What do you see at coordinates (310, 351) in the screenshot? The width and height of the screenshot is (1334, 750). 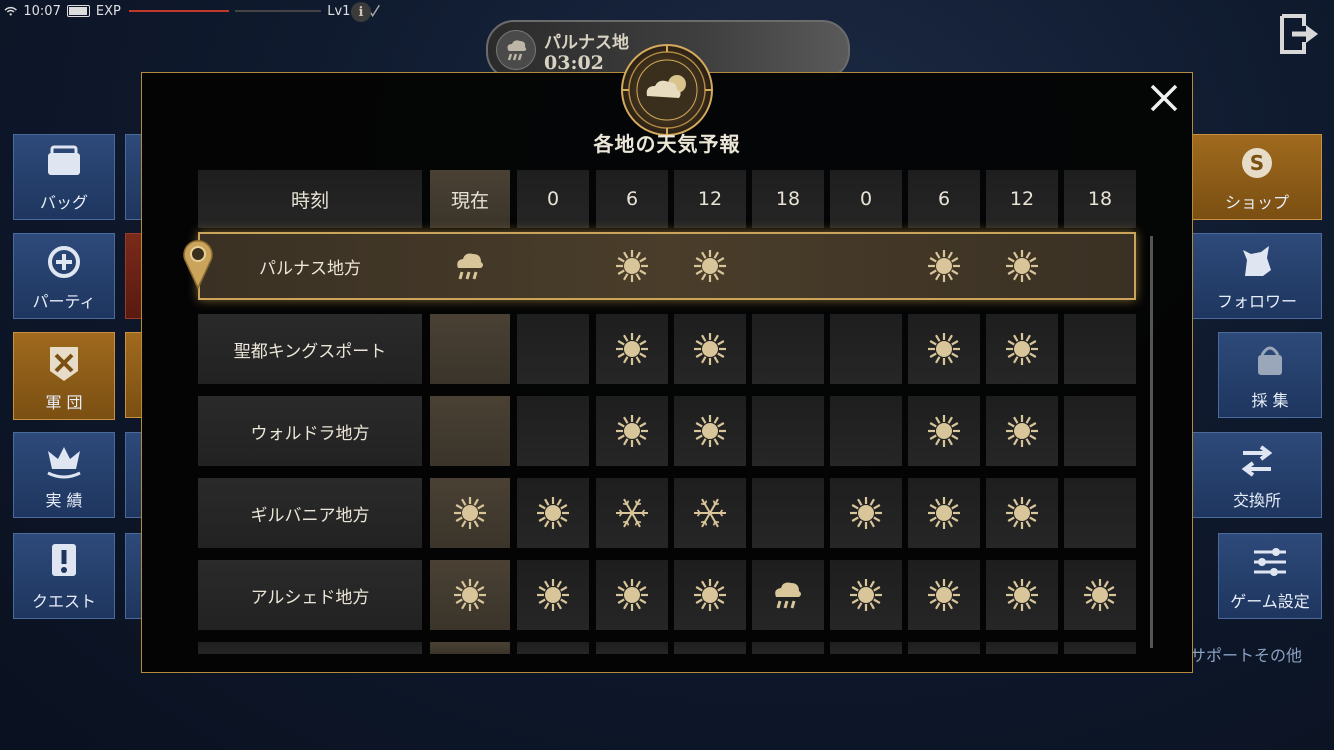 I see `region-name-text: 聖都キングスポート` at bounding box center [310, 351].